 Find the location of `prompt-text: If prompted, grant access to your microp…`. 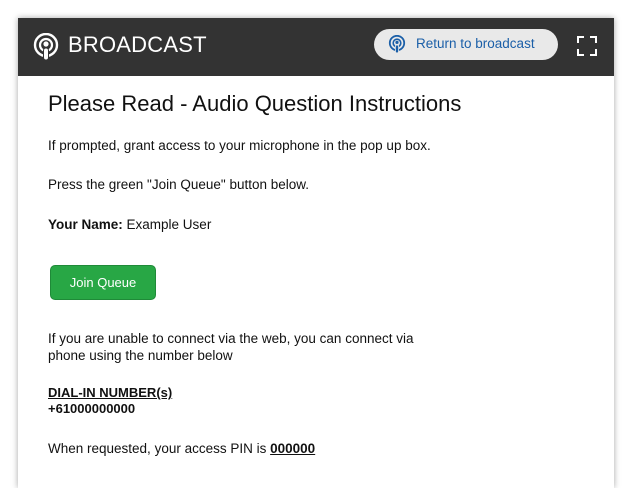

prompt-text: If prompted, grant access to your microp… is located at coordinates (239, 145).